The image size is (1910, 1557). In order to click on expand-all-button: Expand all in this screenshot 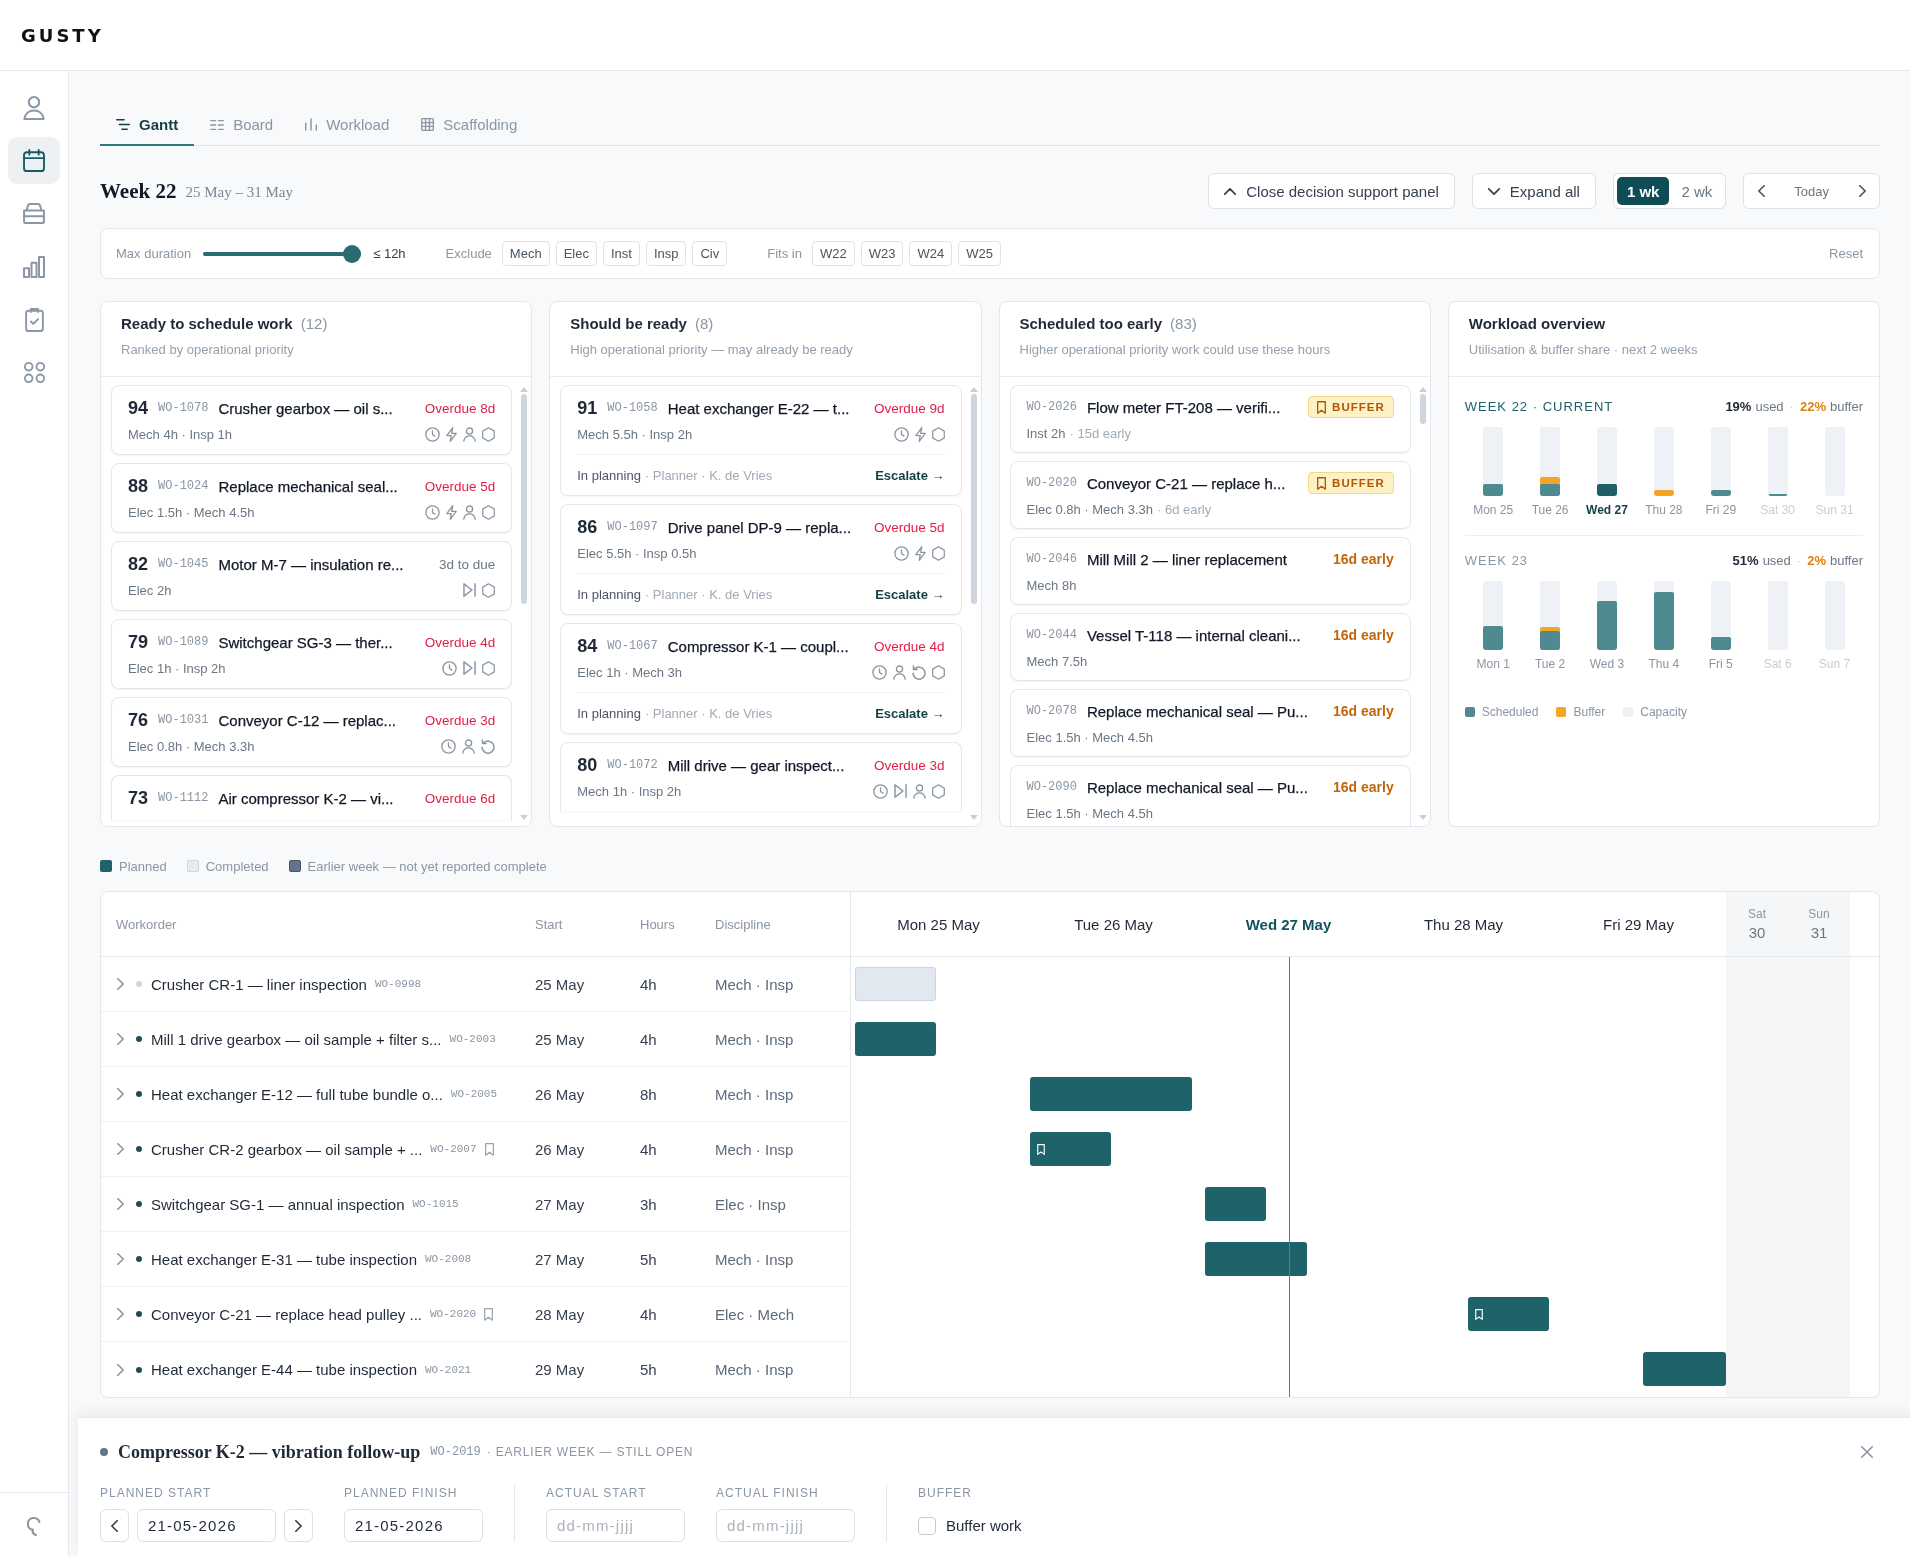, I will do `click(1533, 191)`.